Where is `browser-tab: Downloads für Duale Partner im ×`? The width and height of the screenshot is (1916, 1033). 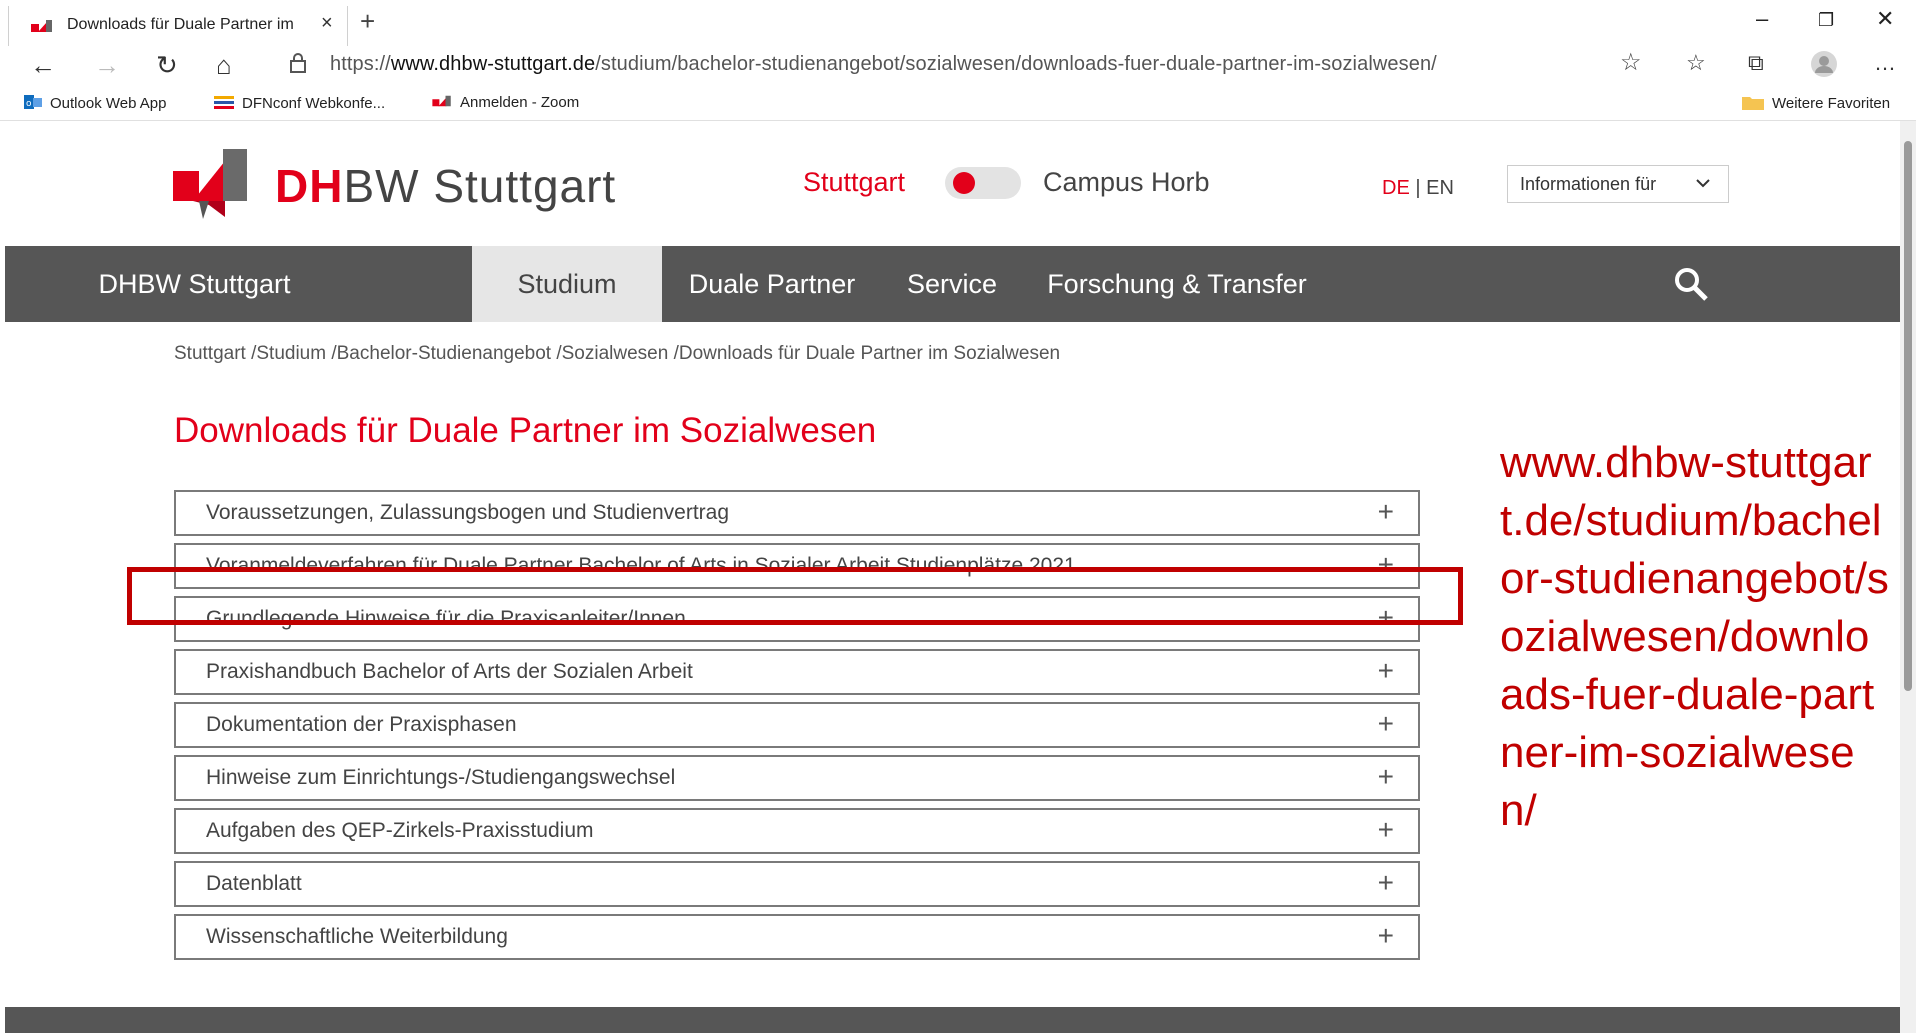 browser-tab: Downloads für Duale Partner im × is located at coordinates (178, 26).